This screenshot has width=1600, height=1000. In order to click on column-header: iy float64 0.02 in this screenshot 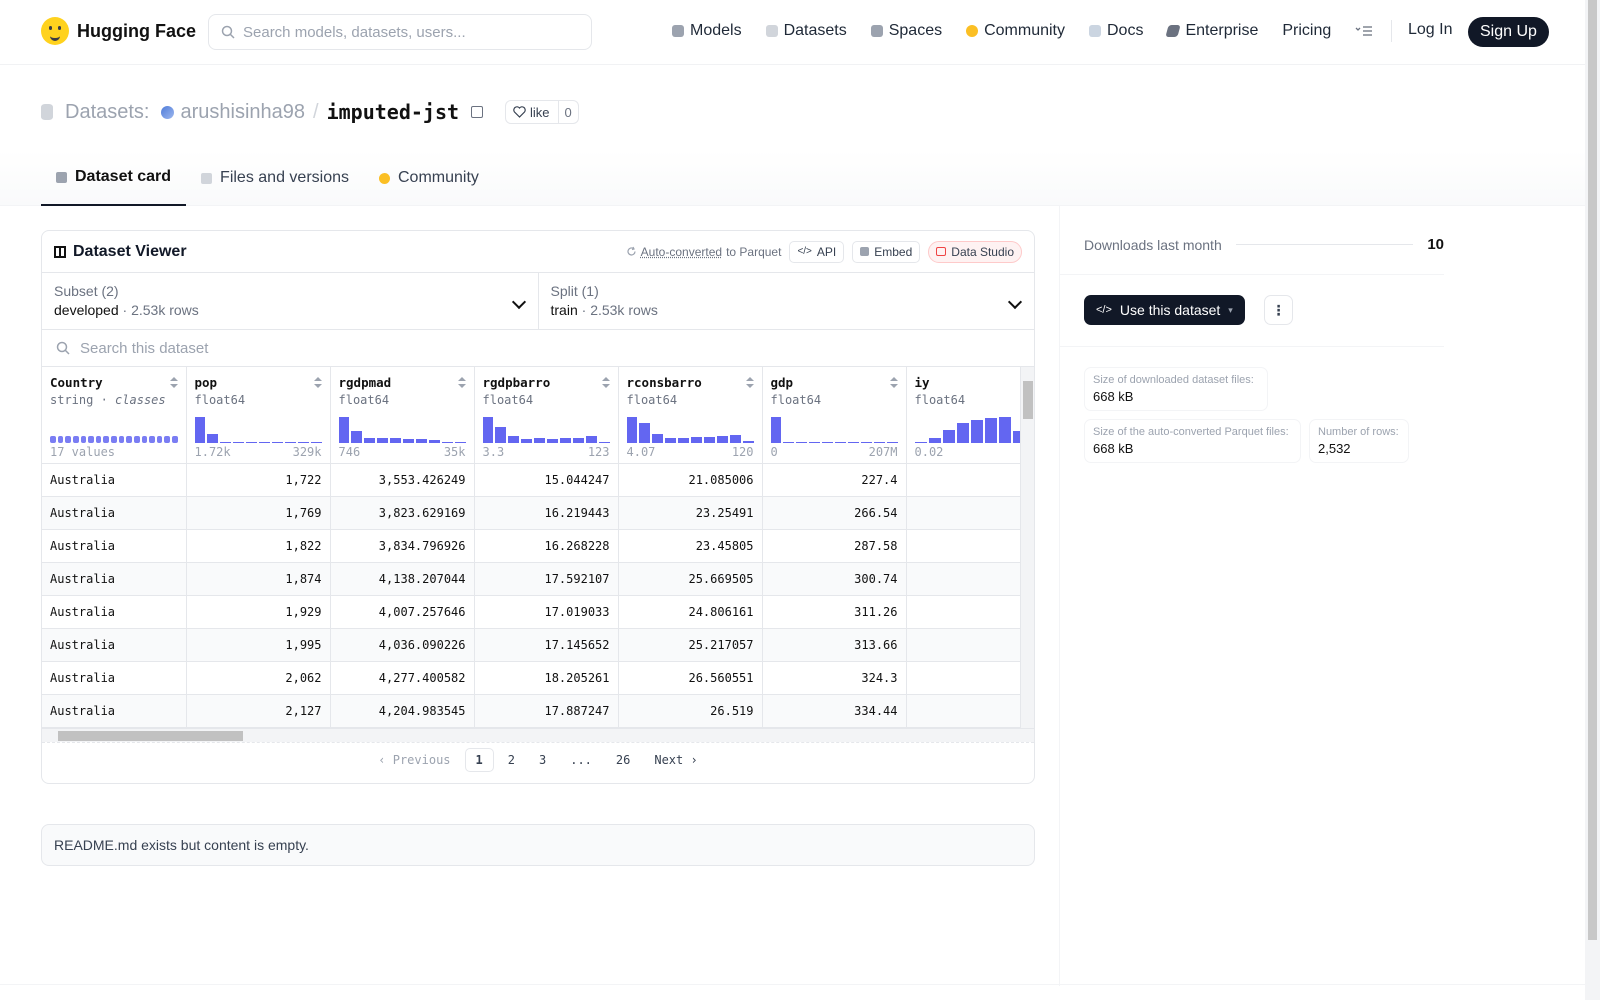, I will do `click(970, 415)`.